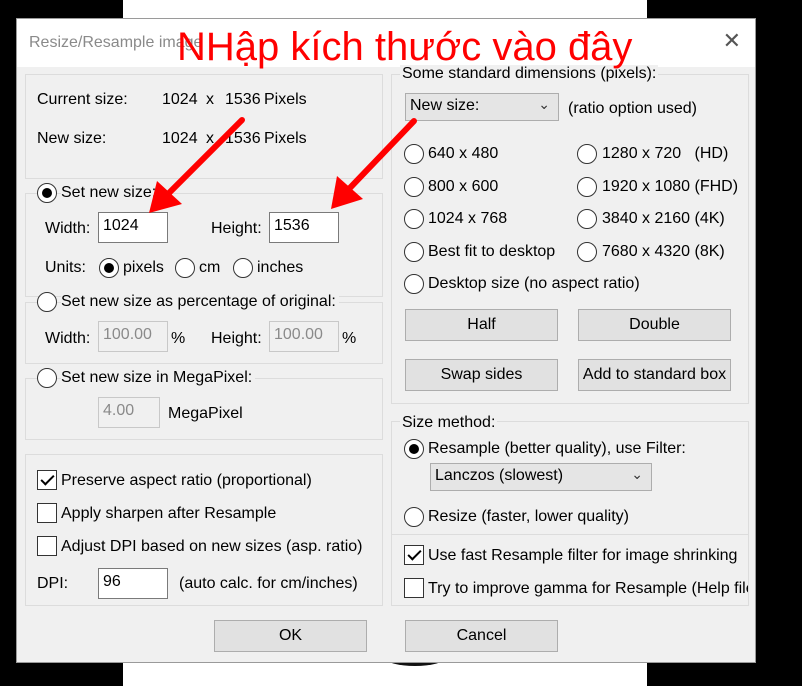 Image resolution: width=802 pixels, height=686 pixels. What do you see at coordinates (283, 165) in the screenshot?
I see `annotation-arrows` at bounding box center [283, 165].